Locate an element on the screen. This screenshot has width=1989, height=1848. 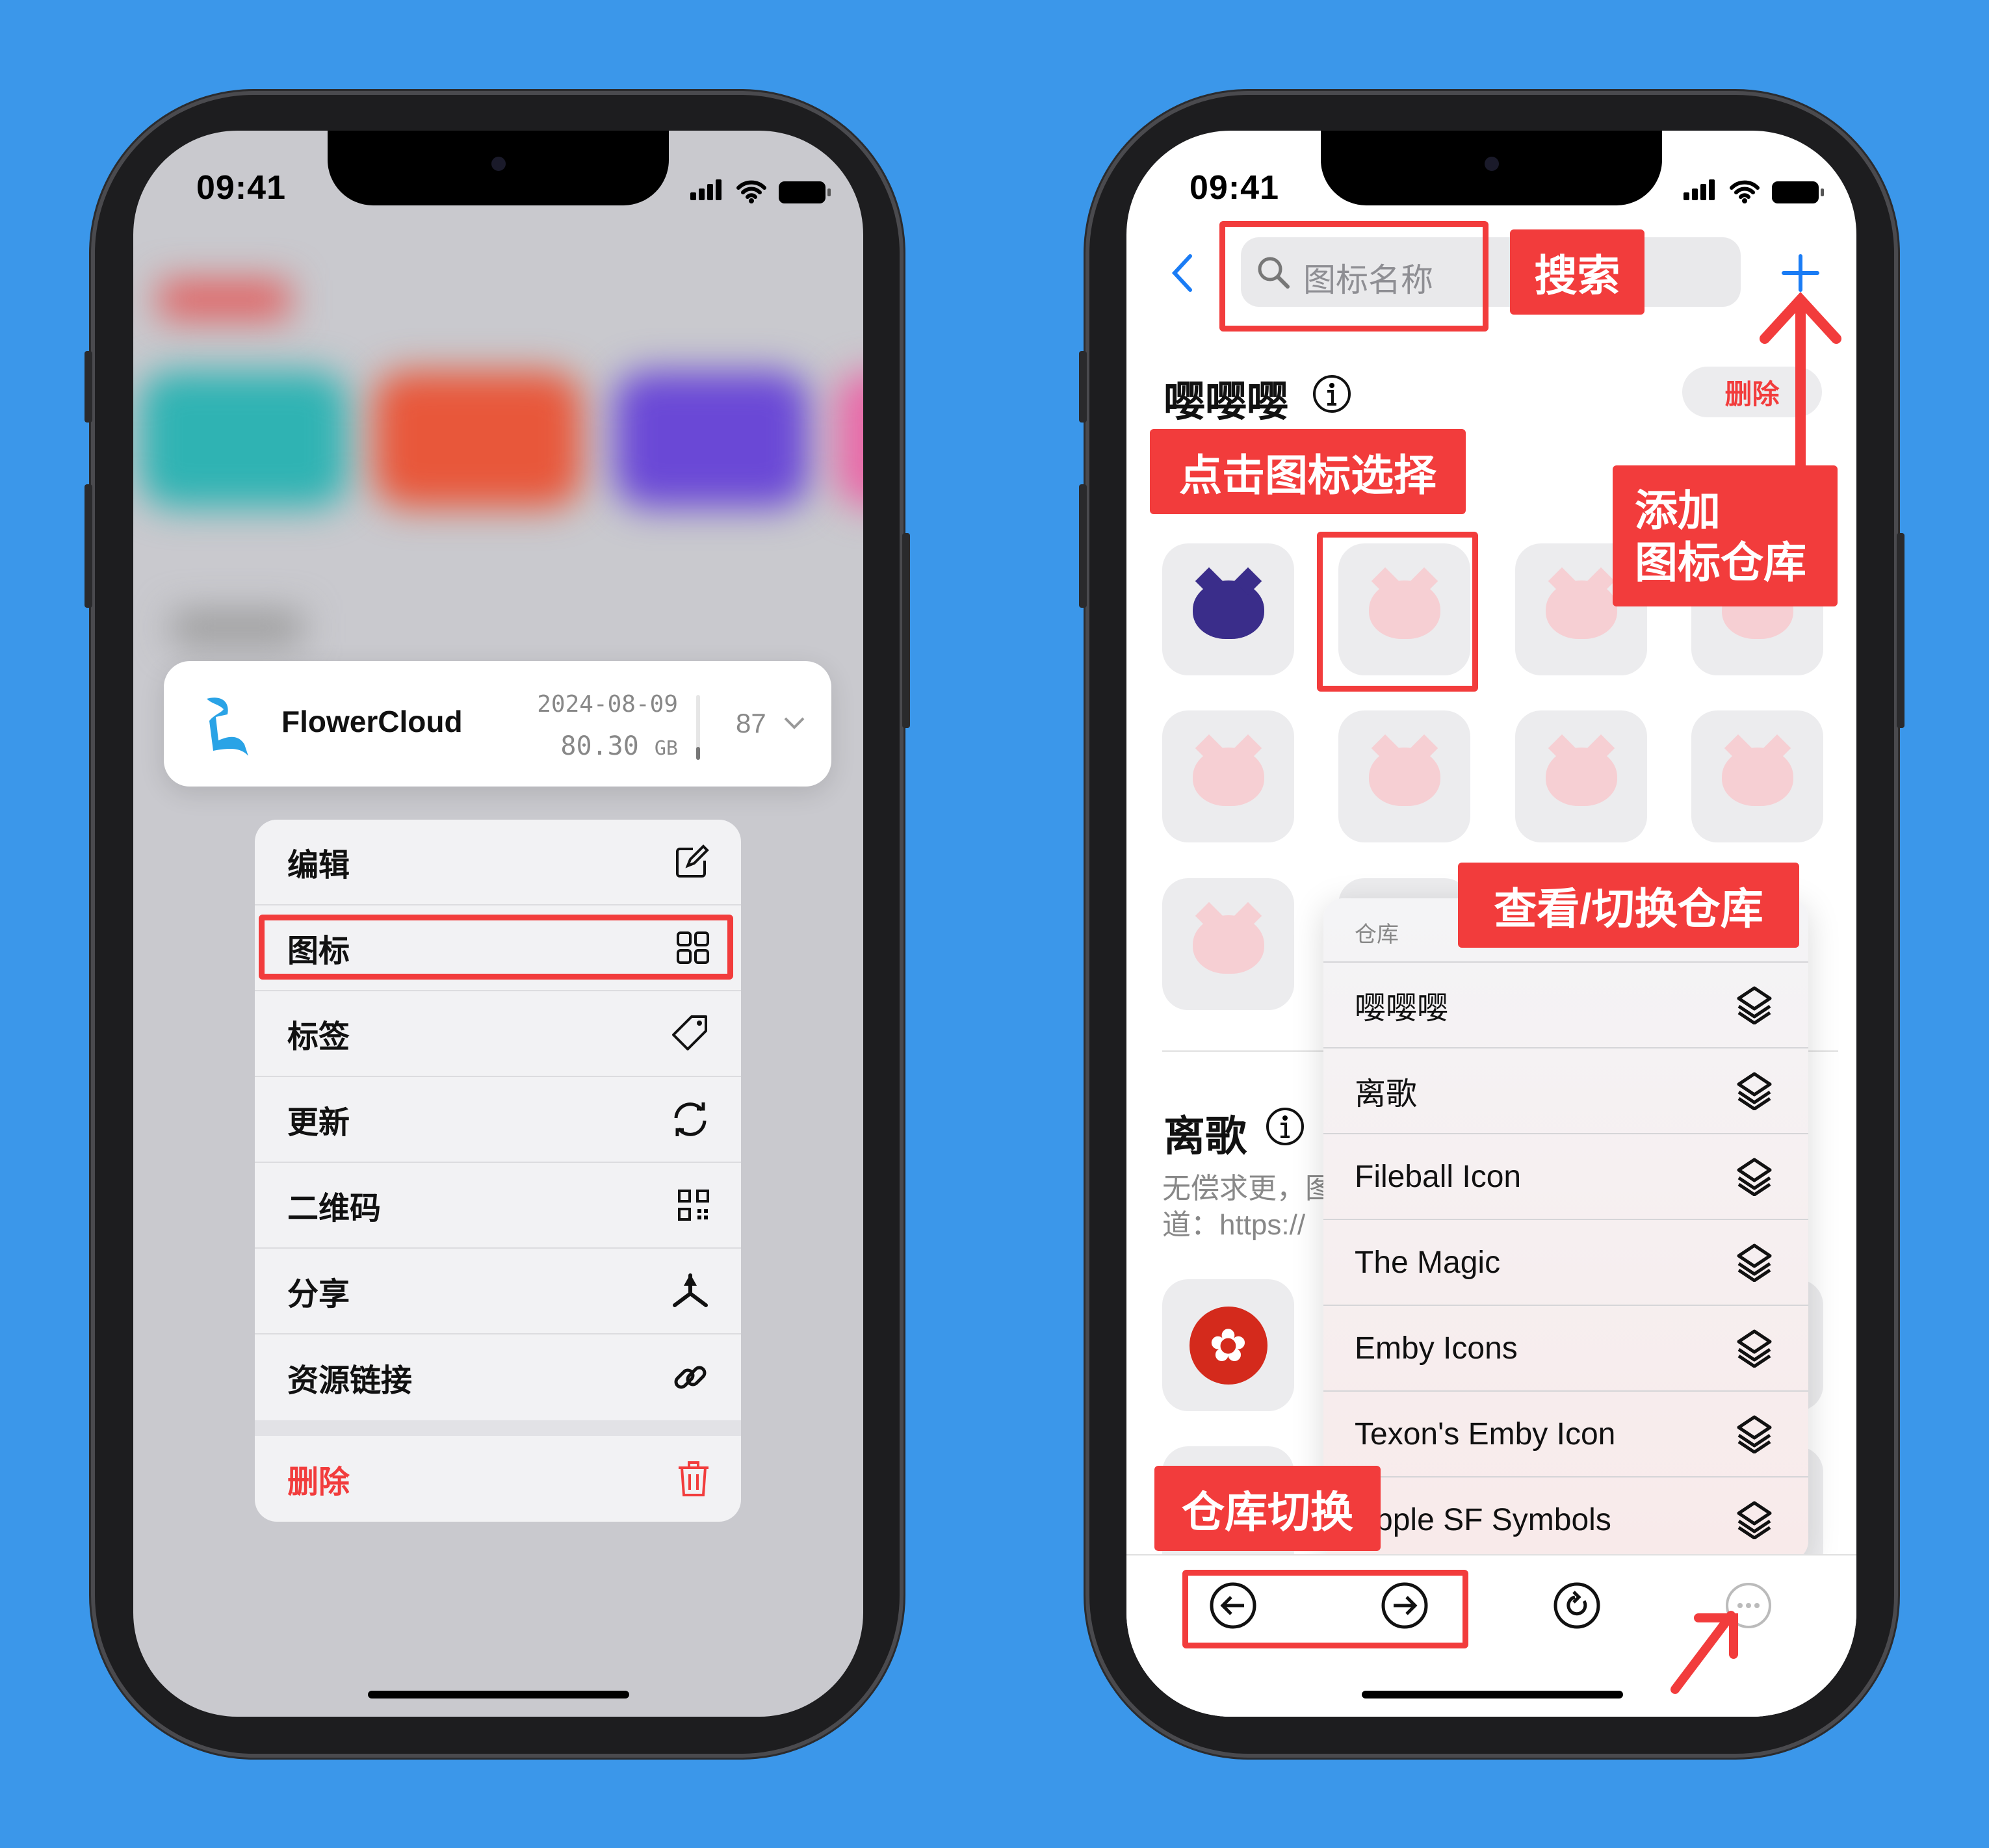
highlight-search is located at coordinates (1353, 276).